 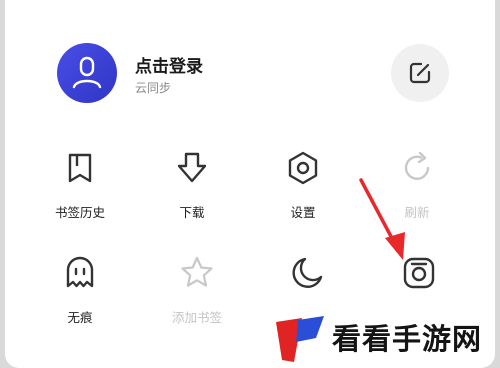 I want to click on avatar, so click(x=87, y=73).